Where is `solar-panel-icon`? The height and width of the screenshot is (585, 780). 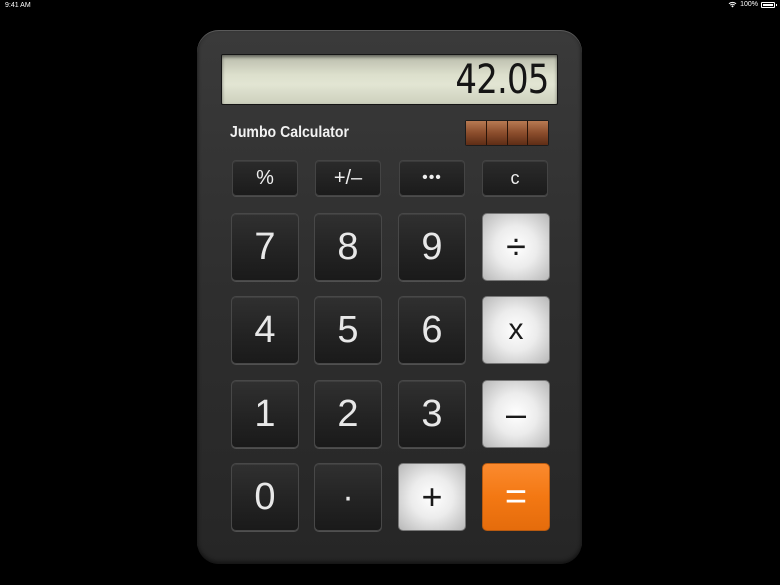 solar-panel-icon is located at coordinates (507, 133).